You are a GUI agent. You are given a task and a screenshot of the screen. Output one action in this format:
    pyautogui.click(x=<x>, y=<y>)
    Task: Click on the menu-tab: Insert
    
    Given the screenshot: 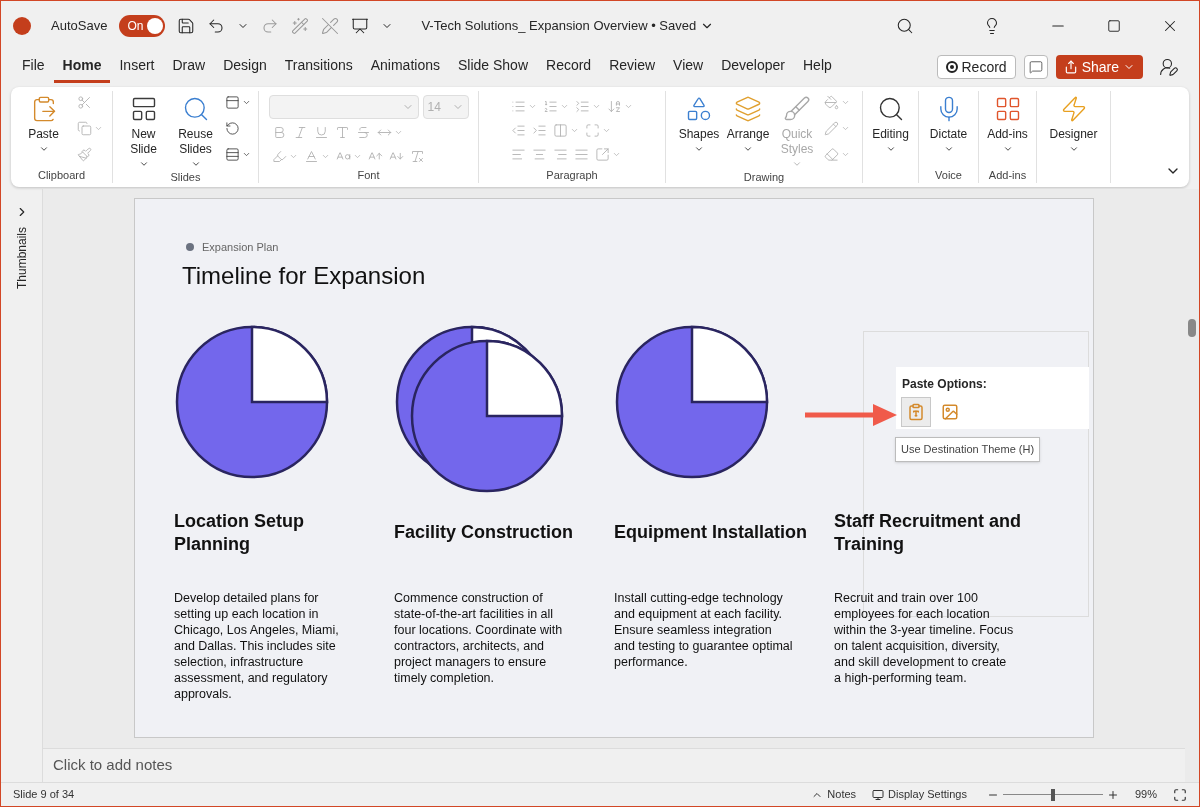 What is the action you would take?
    pyautogui.click(x=137, y=67)
    